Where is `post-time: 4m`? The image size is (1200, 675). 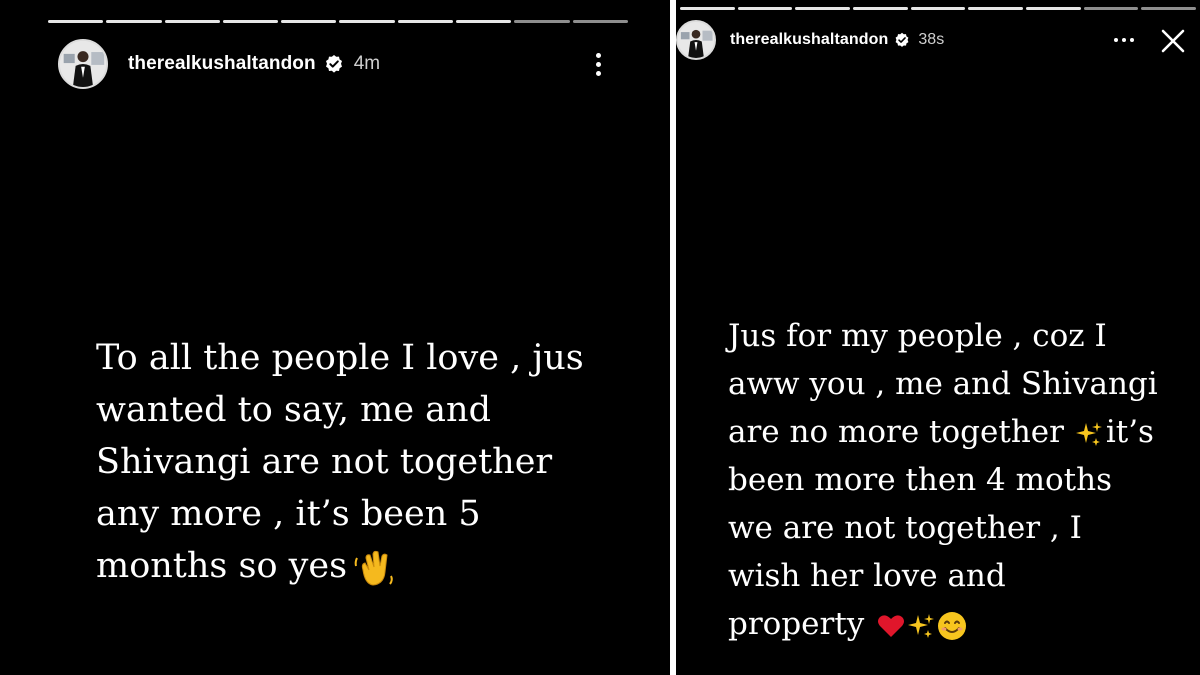
post-time: 4m is located at coordinates (367, 63).